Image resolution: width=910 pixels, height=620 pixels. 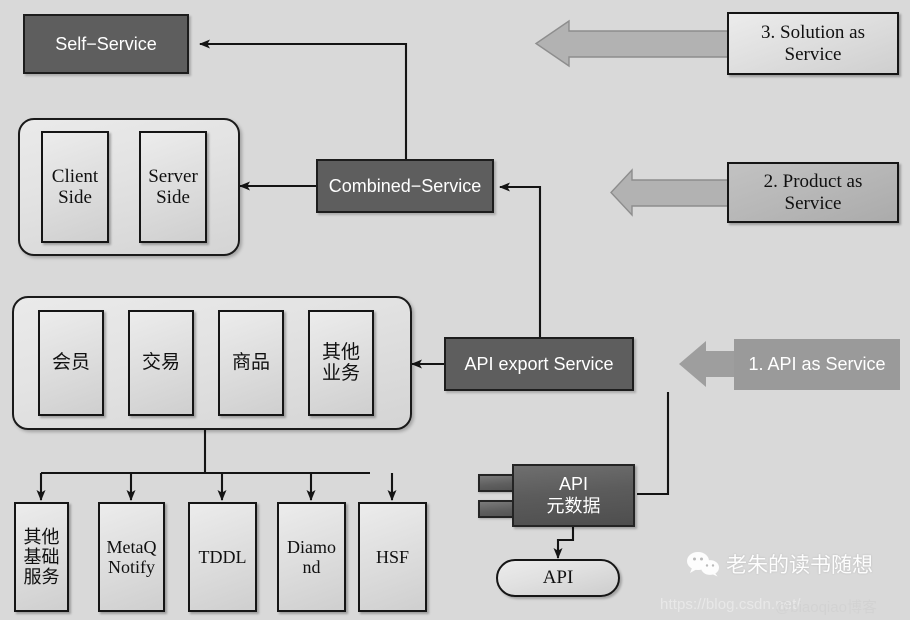 I want to click on infra-item-3: Diamo nd, so click(x=311, y=557).